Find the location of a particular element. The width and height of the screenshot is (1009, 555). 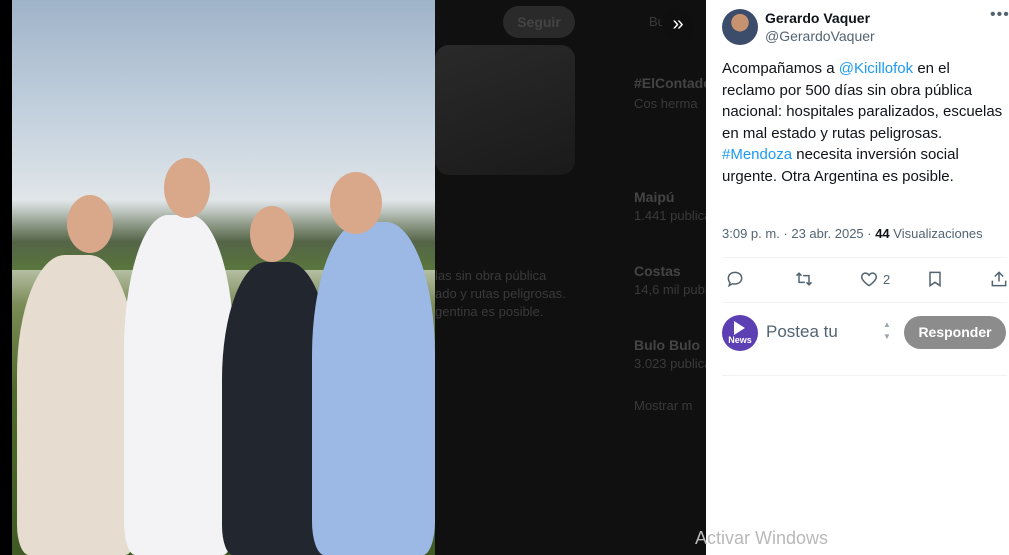

mention-link: @Kicillofok is located at coordinates (876, 68).